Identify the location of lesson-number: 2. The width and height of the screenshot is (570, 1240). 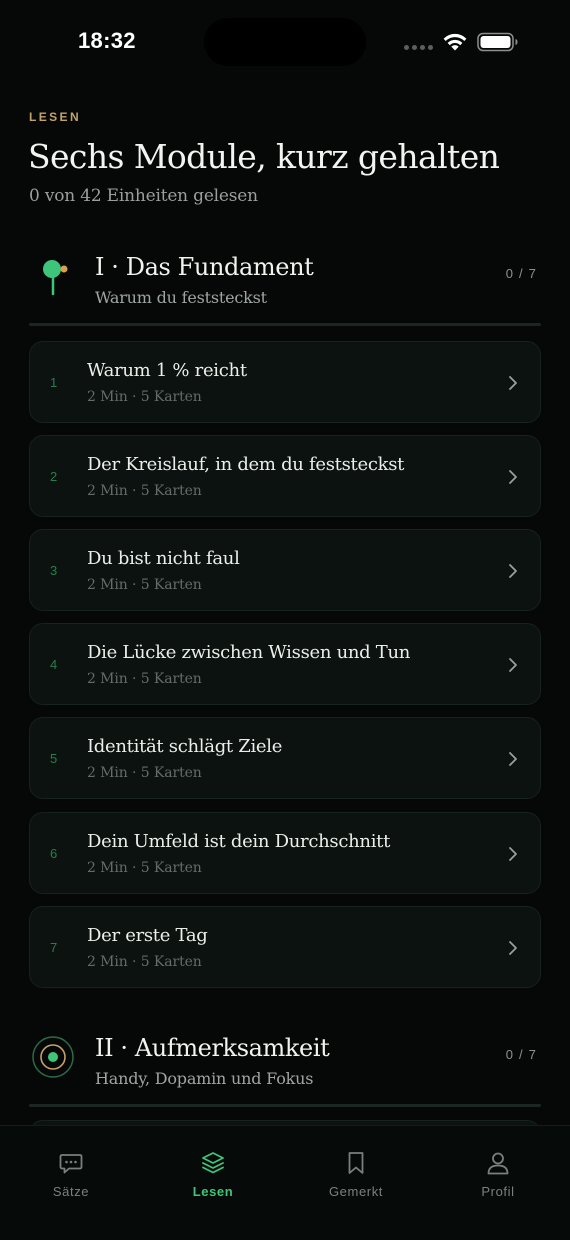
(54, 476).